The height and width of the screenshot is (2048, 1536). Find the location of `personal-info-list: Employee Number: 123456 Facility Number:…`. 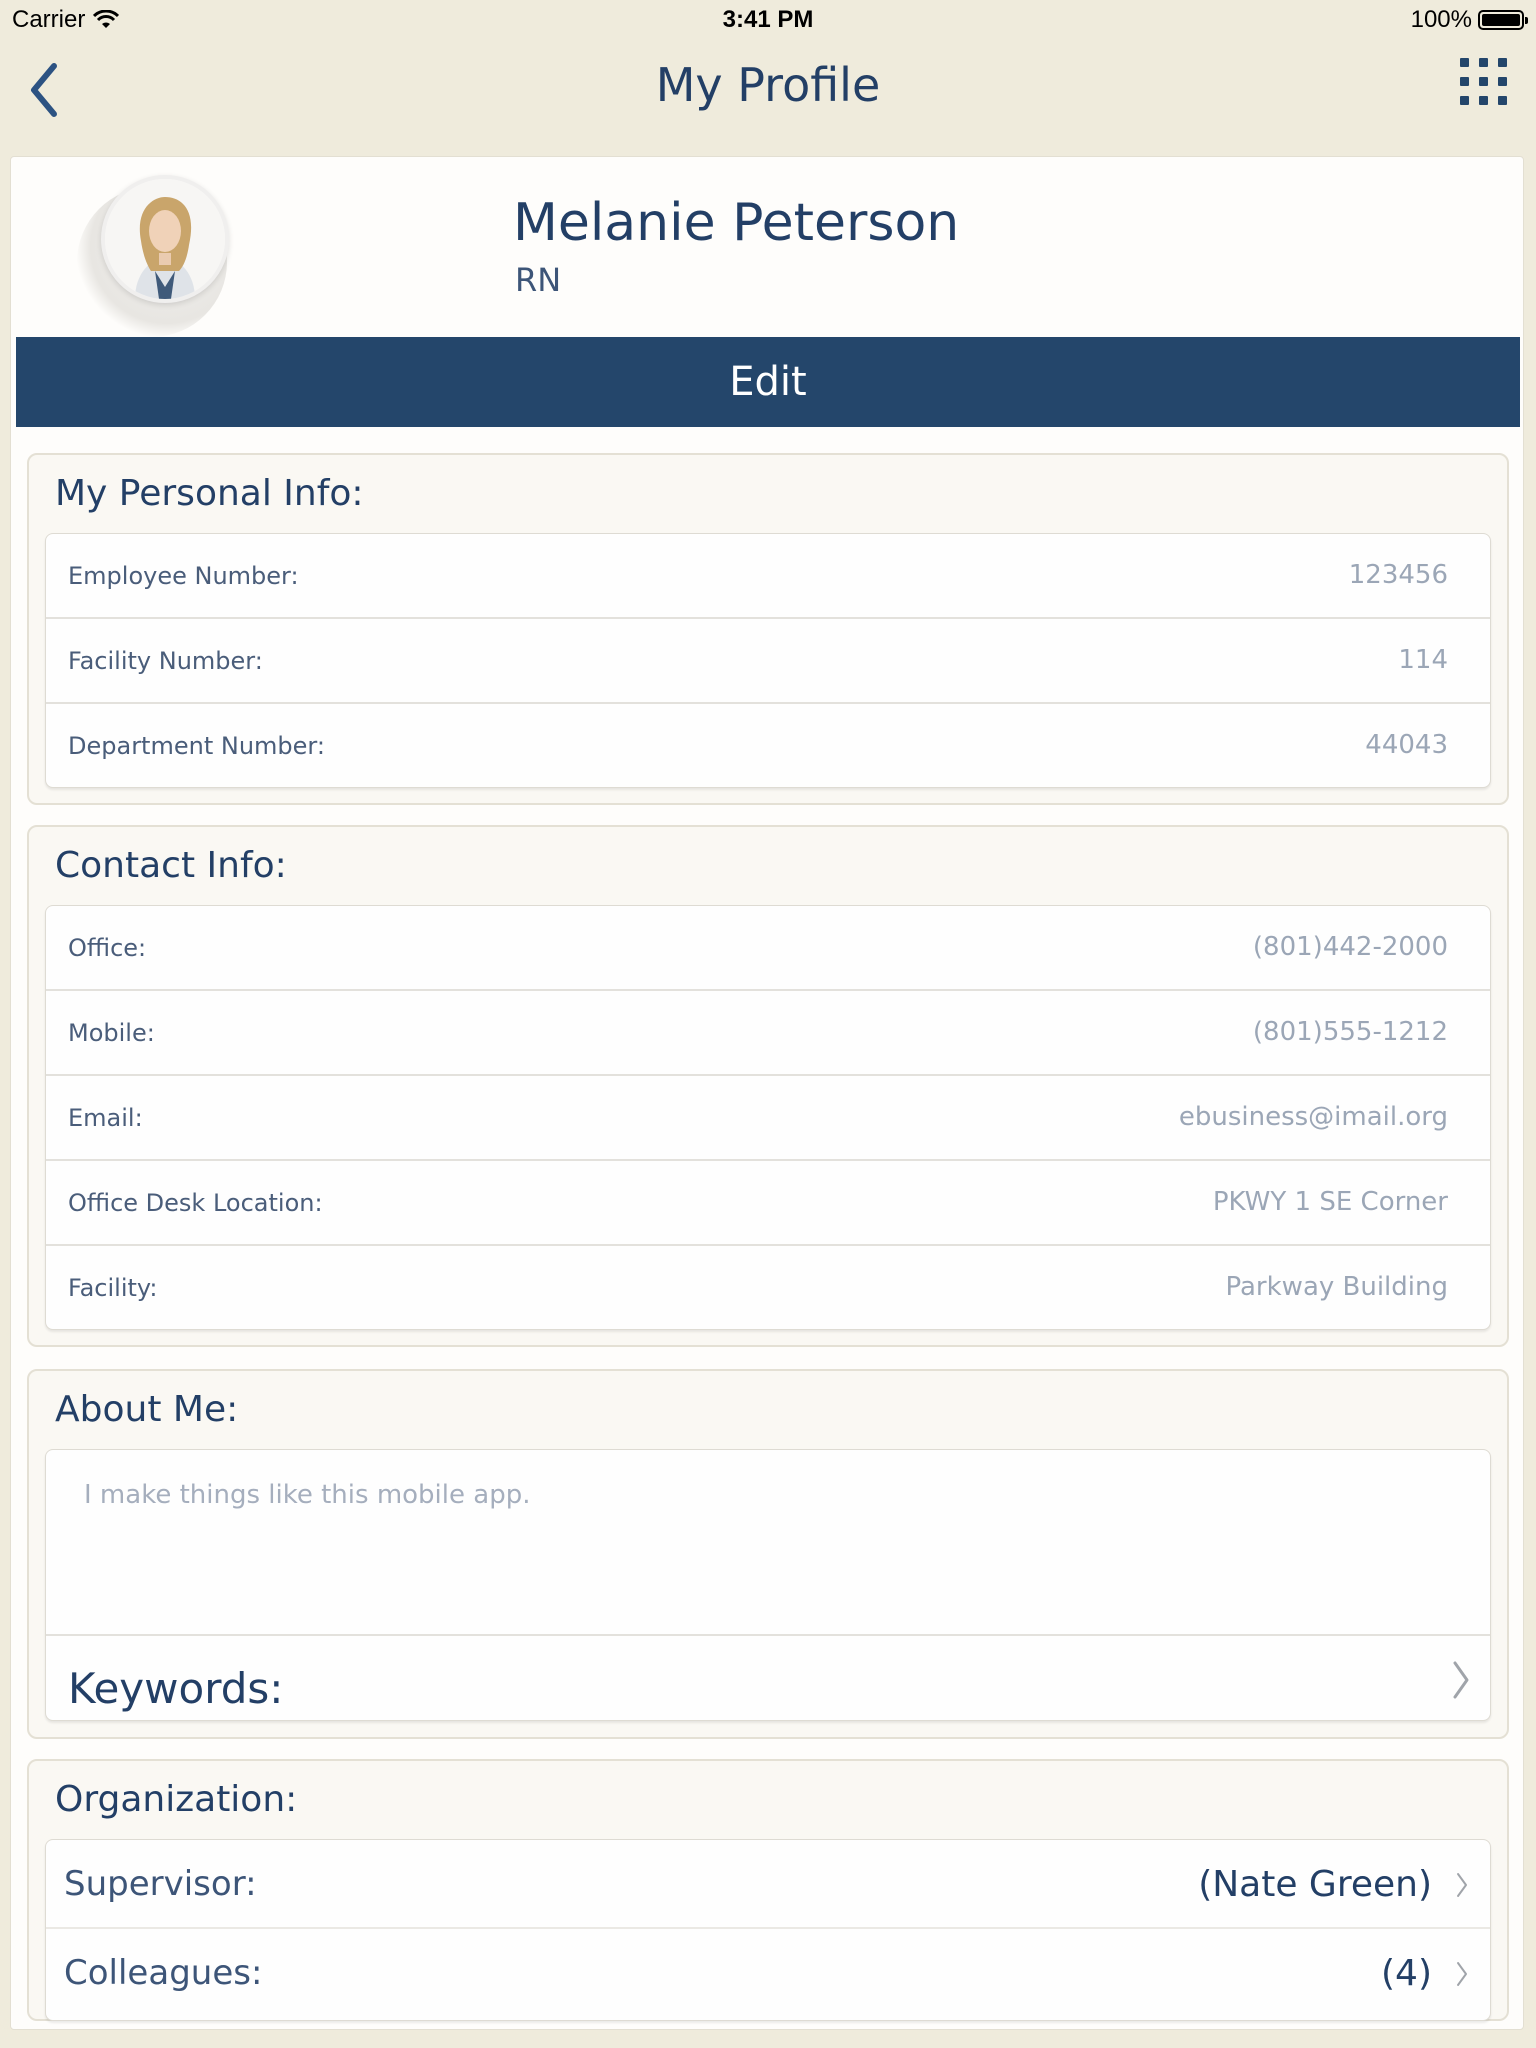

personal-info-list: Employee Number: 123456 Facility Number:… is located at coordinates (768, 660).